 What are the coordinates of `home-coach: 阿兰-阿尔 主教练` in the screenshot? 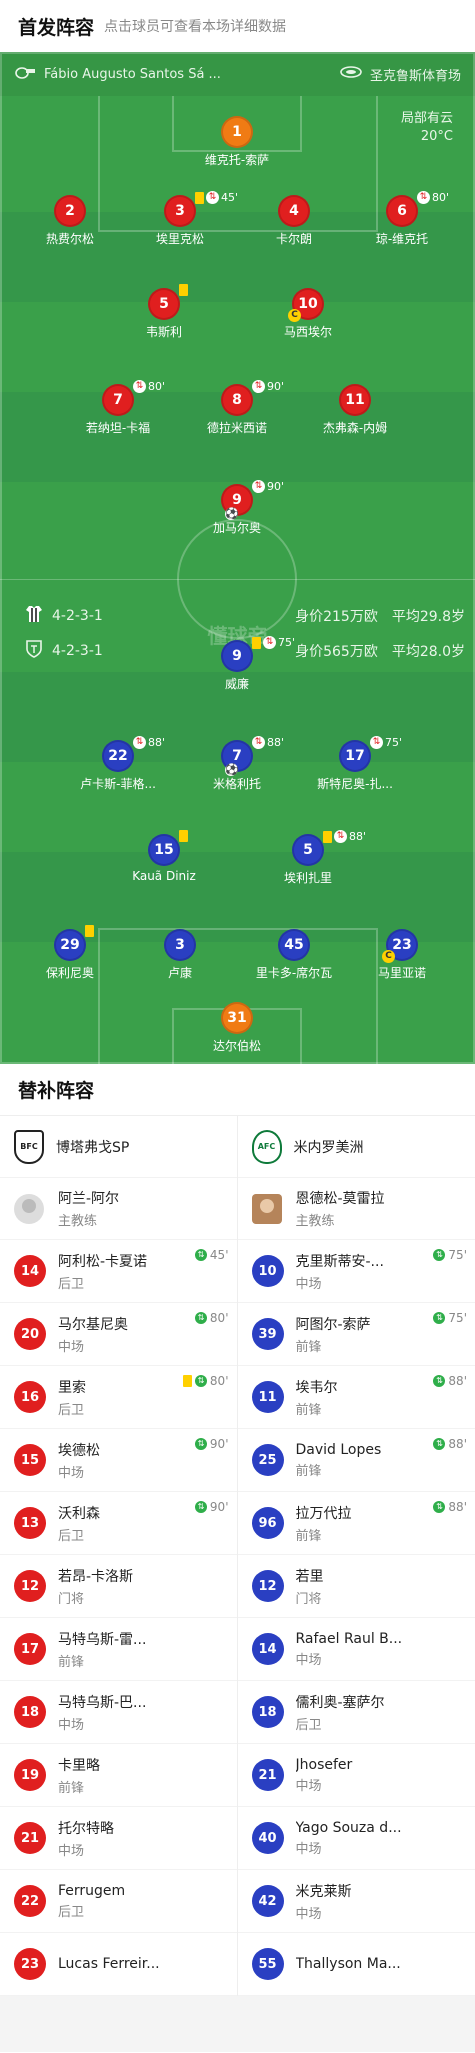 It's located at (118, 1209).